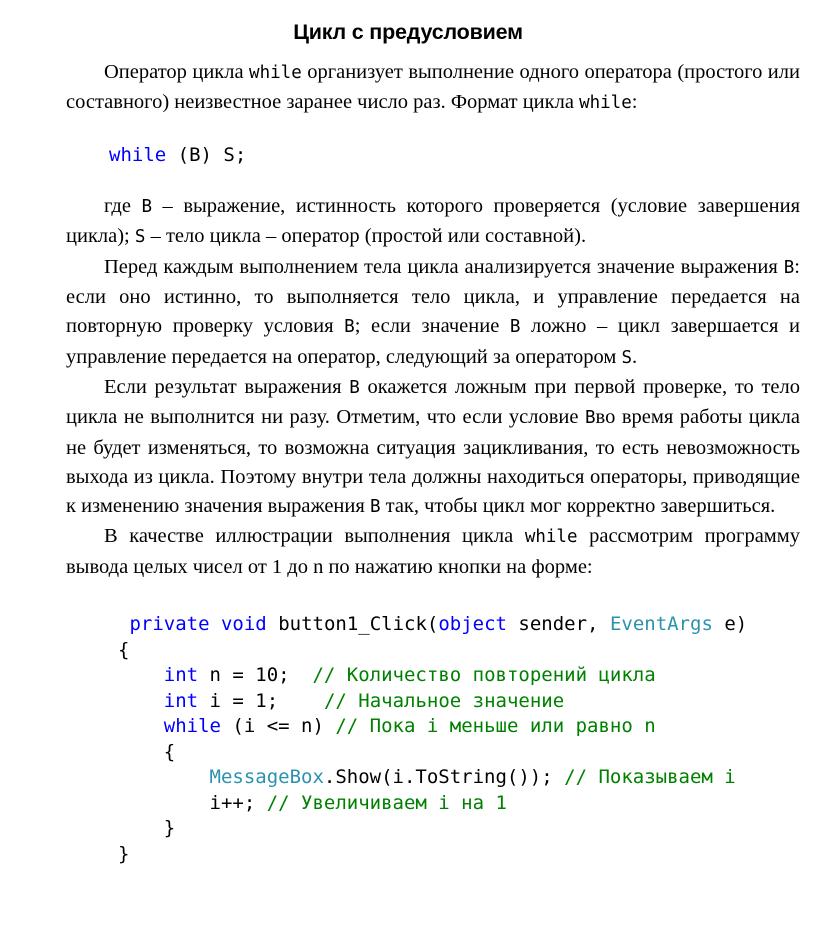  I want to click on code-token: i = 1;, so click(261, 700).